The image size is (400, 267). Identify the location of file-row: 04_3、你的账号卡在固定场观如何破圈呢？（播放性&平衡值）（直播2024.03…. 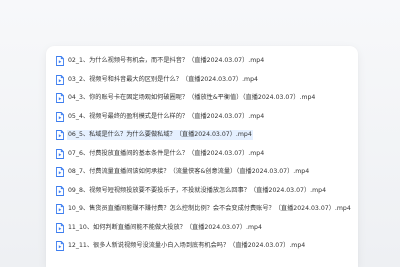
(207, 98).